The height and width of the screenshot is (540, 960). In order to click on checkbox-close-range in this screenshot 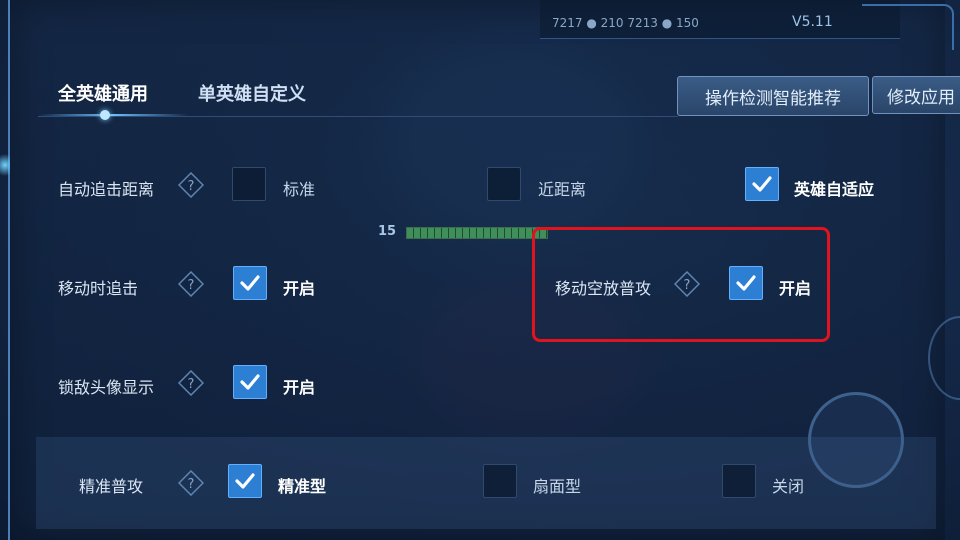, I will do `click(504, 184)`.